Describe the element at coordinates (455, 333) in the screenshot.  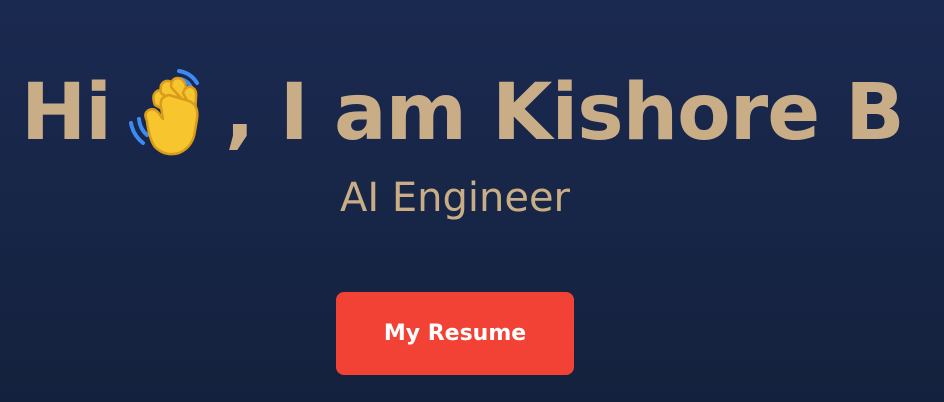
I see `my-resume-button: My Resume` at that location.